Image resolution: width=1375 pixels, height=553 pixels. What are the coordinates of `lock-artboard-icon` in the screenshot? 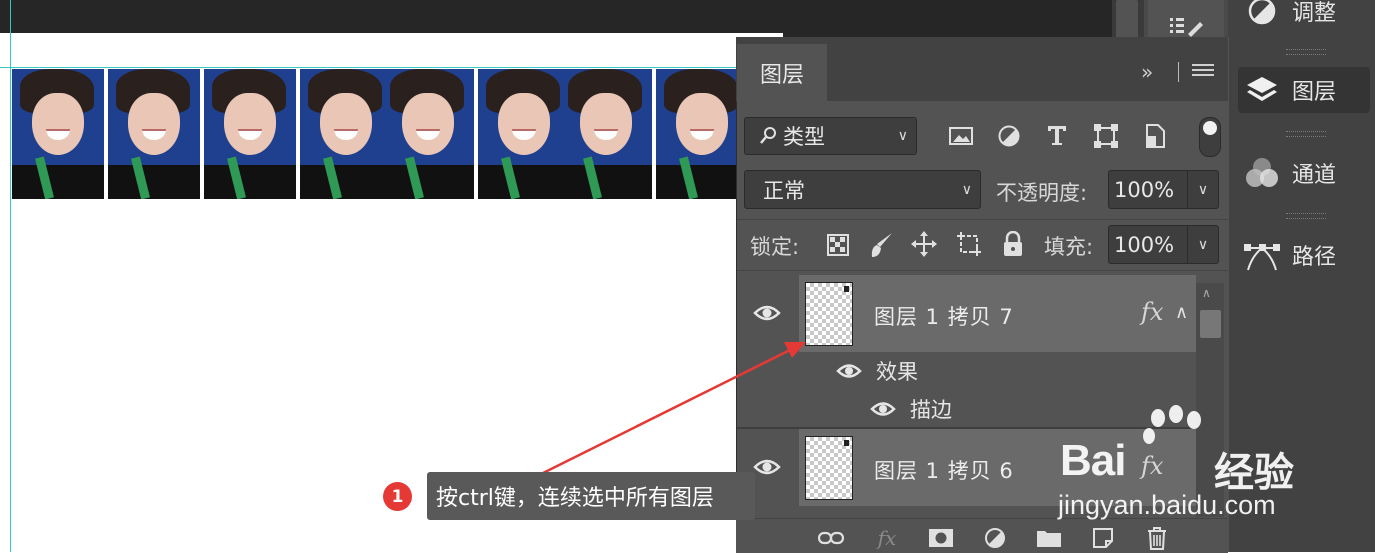 It's located at (969, 244).